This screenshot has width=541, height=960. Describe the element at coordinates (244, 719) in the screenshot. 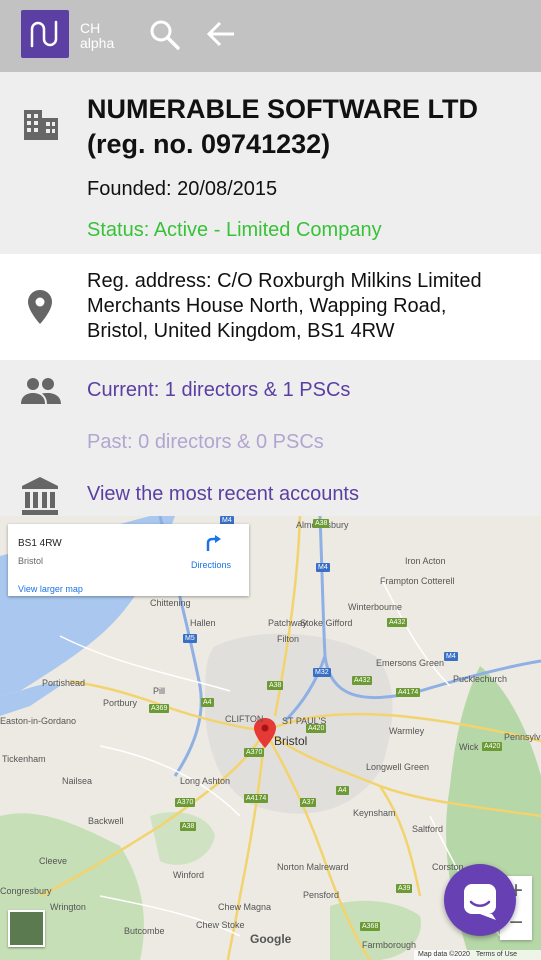

I see `place-label: CLIFTON` at that location.